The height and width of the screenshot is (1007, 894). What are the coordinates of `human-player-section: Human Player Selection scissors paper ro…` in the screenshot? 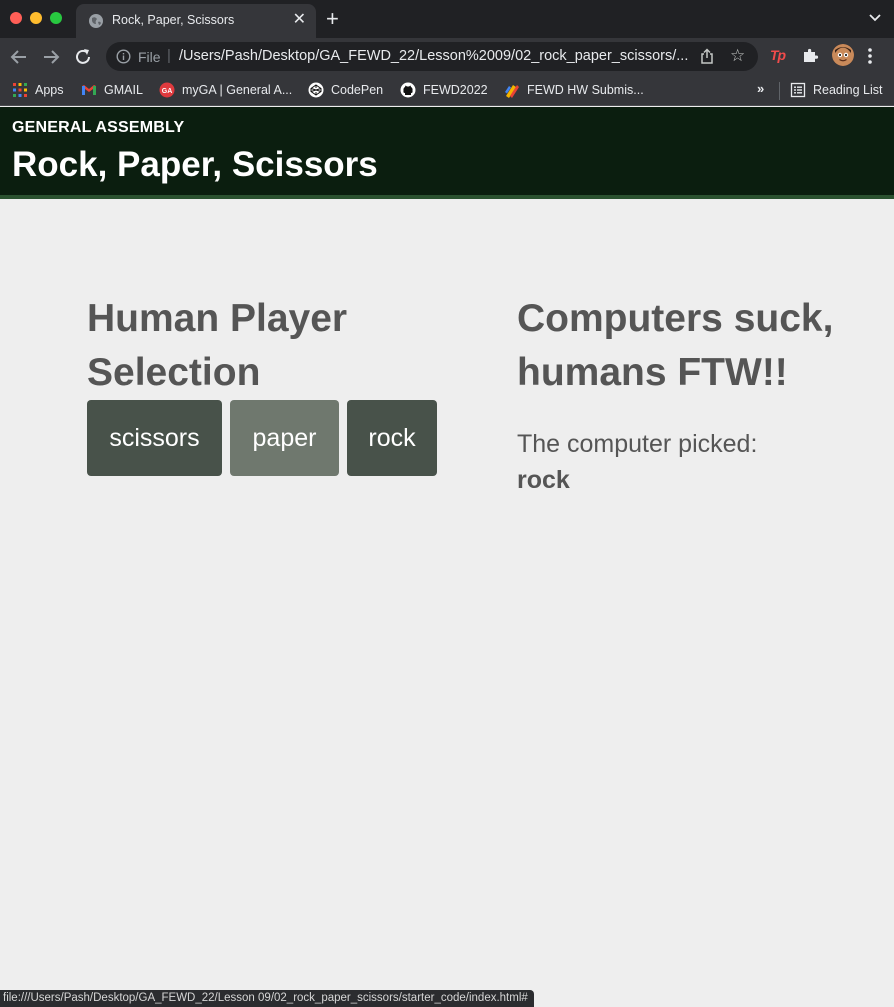 It's located at (277, 384).